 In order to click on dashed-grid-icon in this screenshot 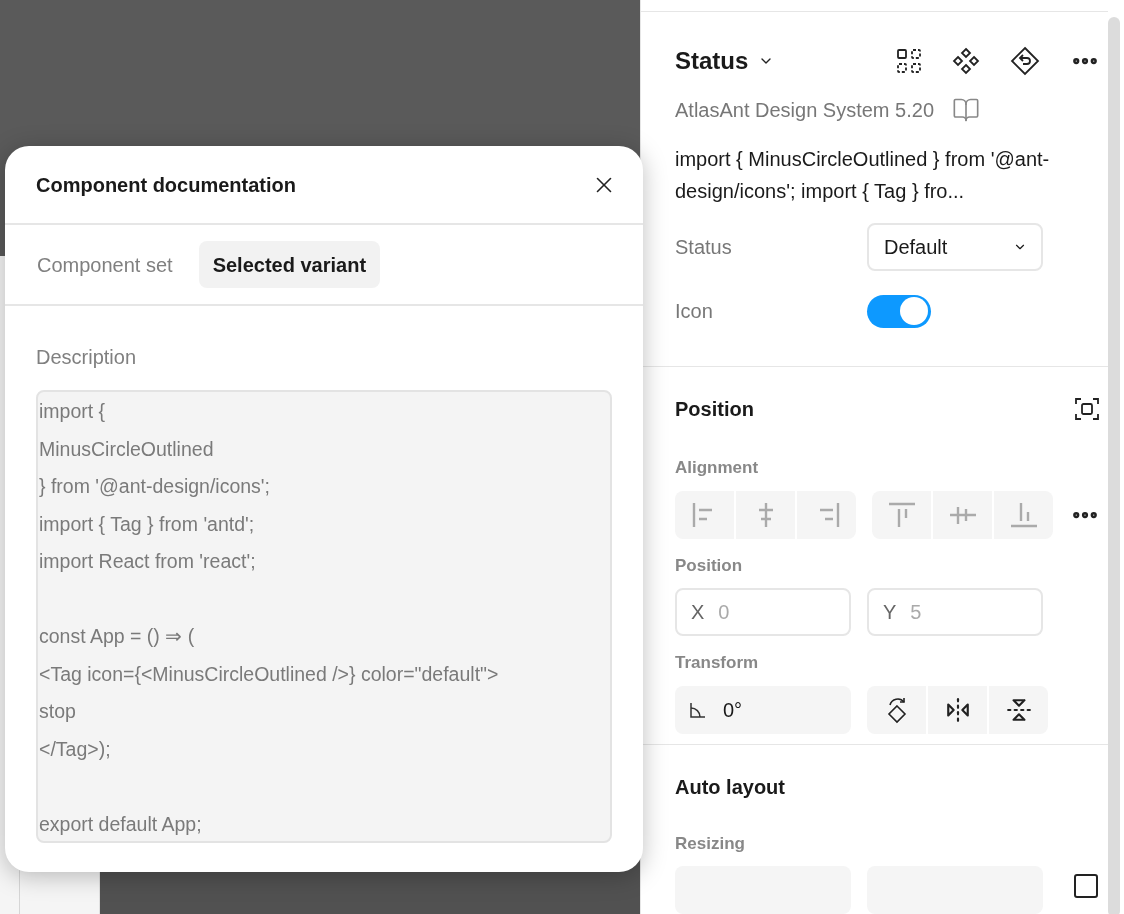, I will do `click(909, 61)`.